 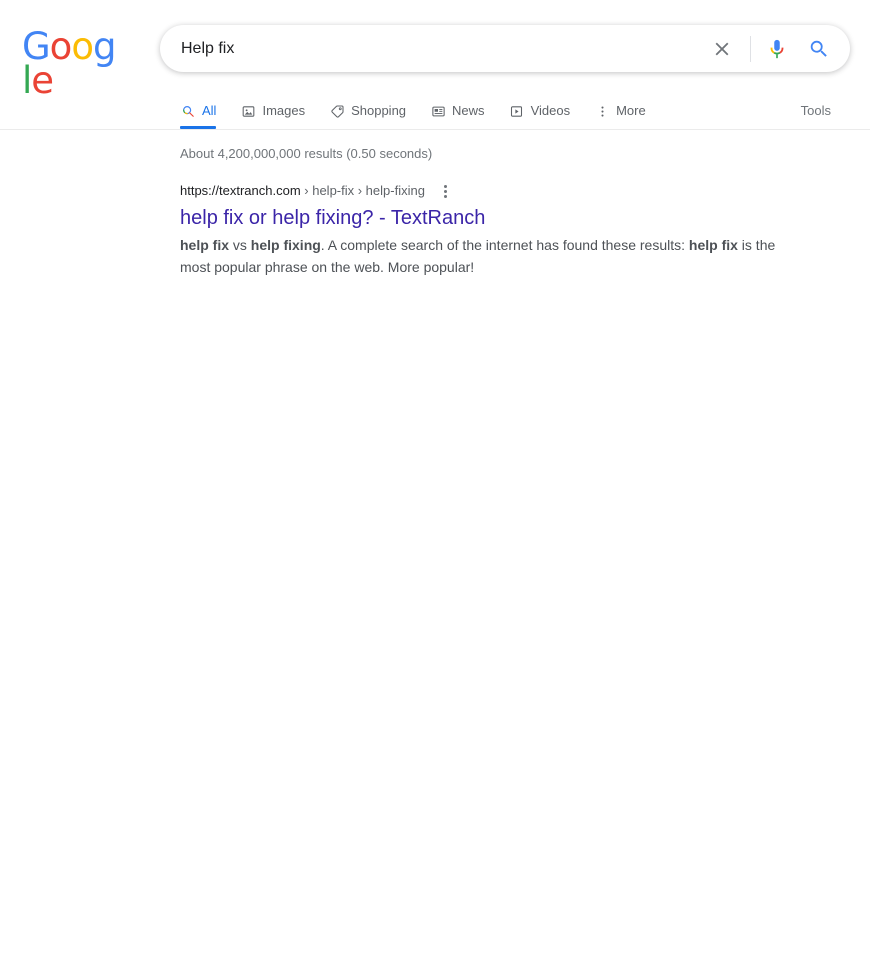 What do you see at coordinates (104, 46) in the screenshot?
I see `logo-letter-g2: g` at bounding box center [104, 46].